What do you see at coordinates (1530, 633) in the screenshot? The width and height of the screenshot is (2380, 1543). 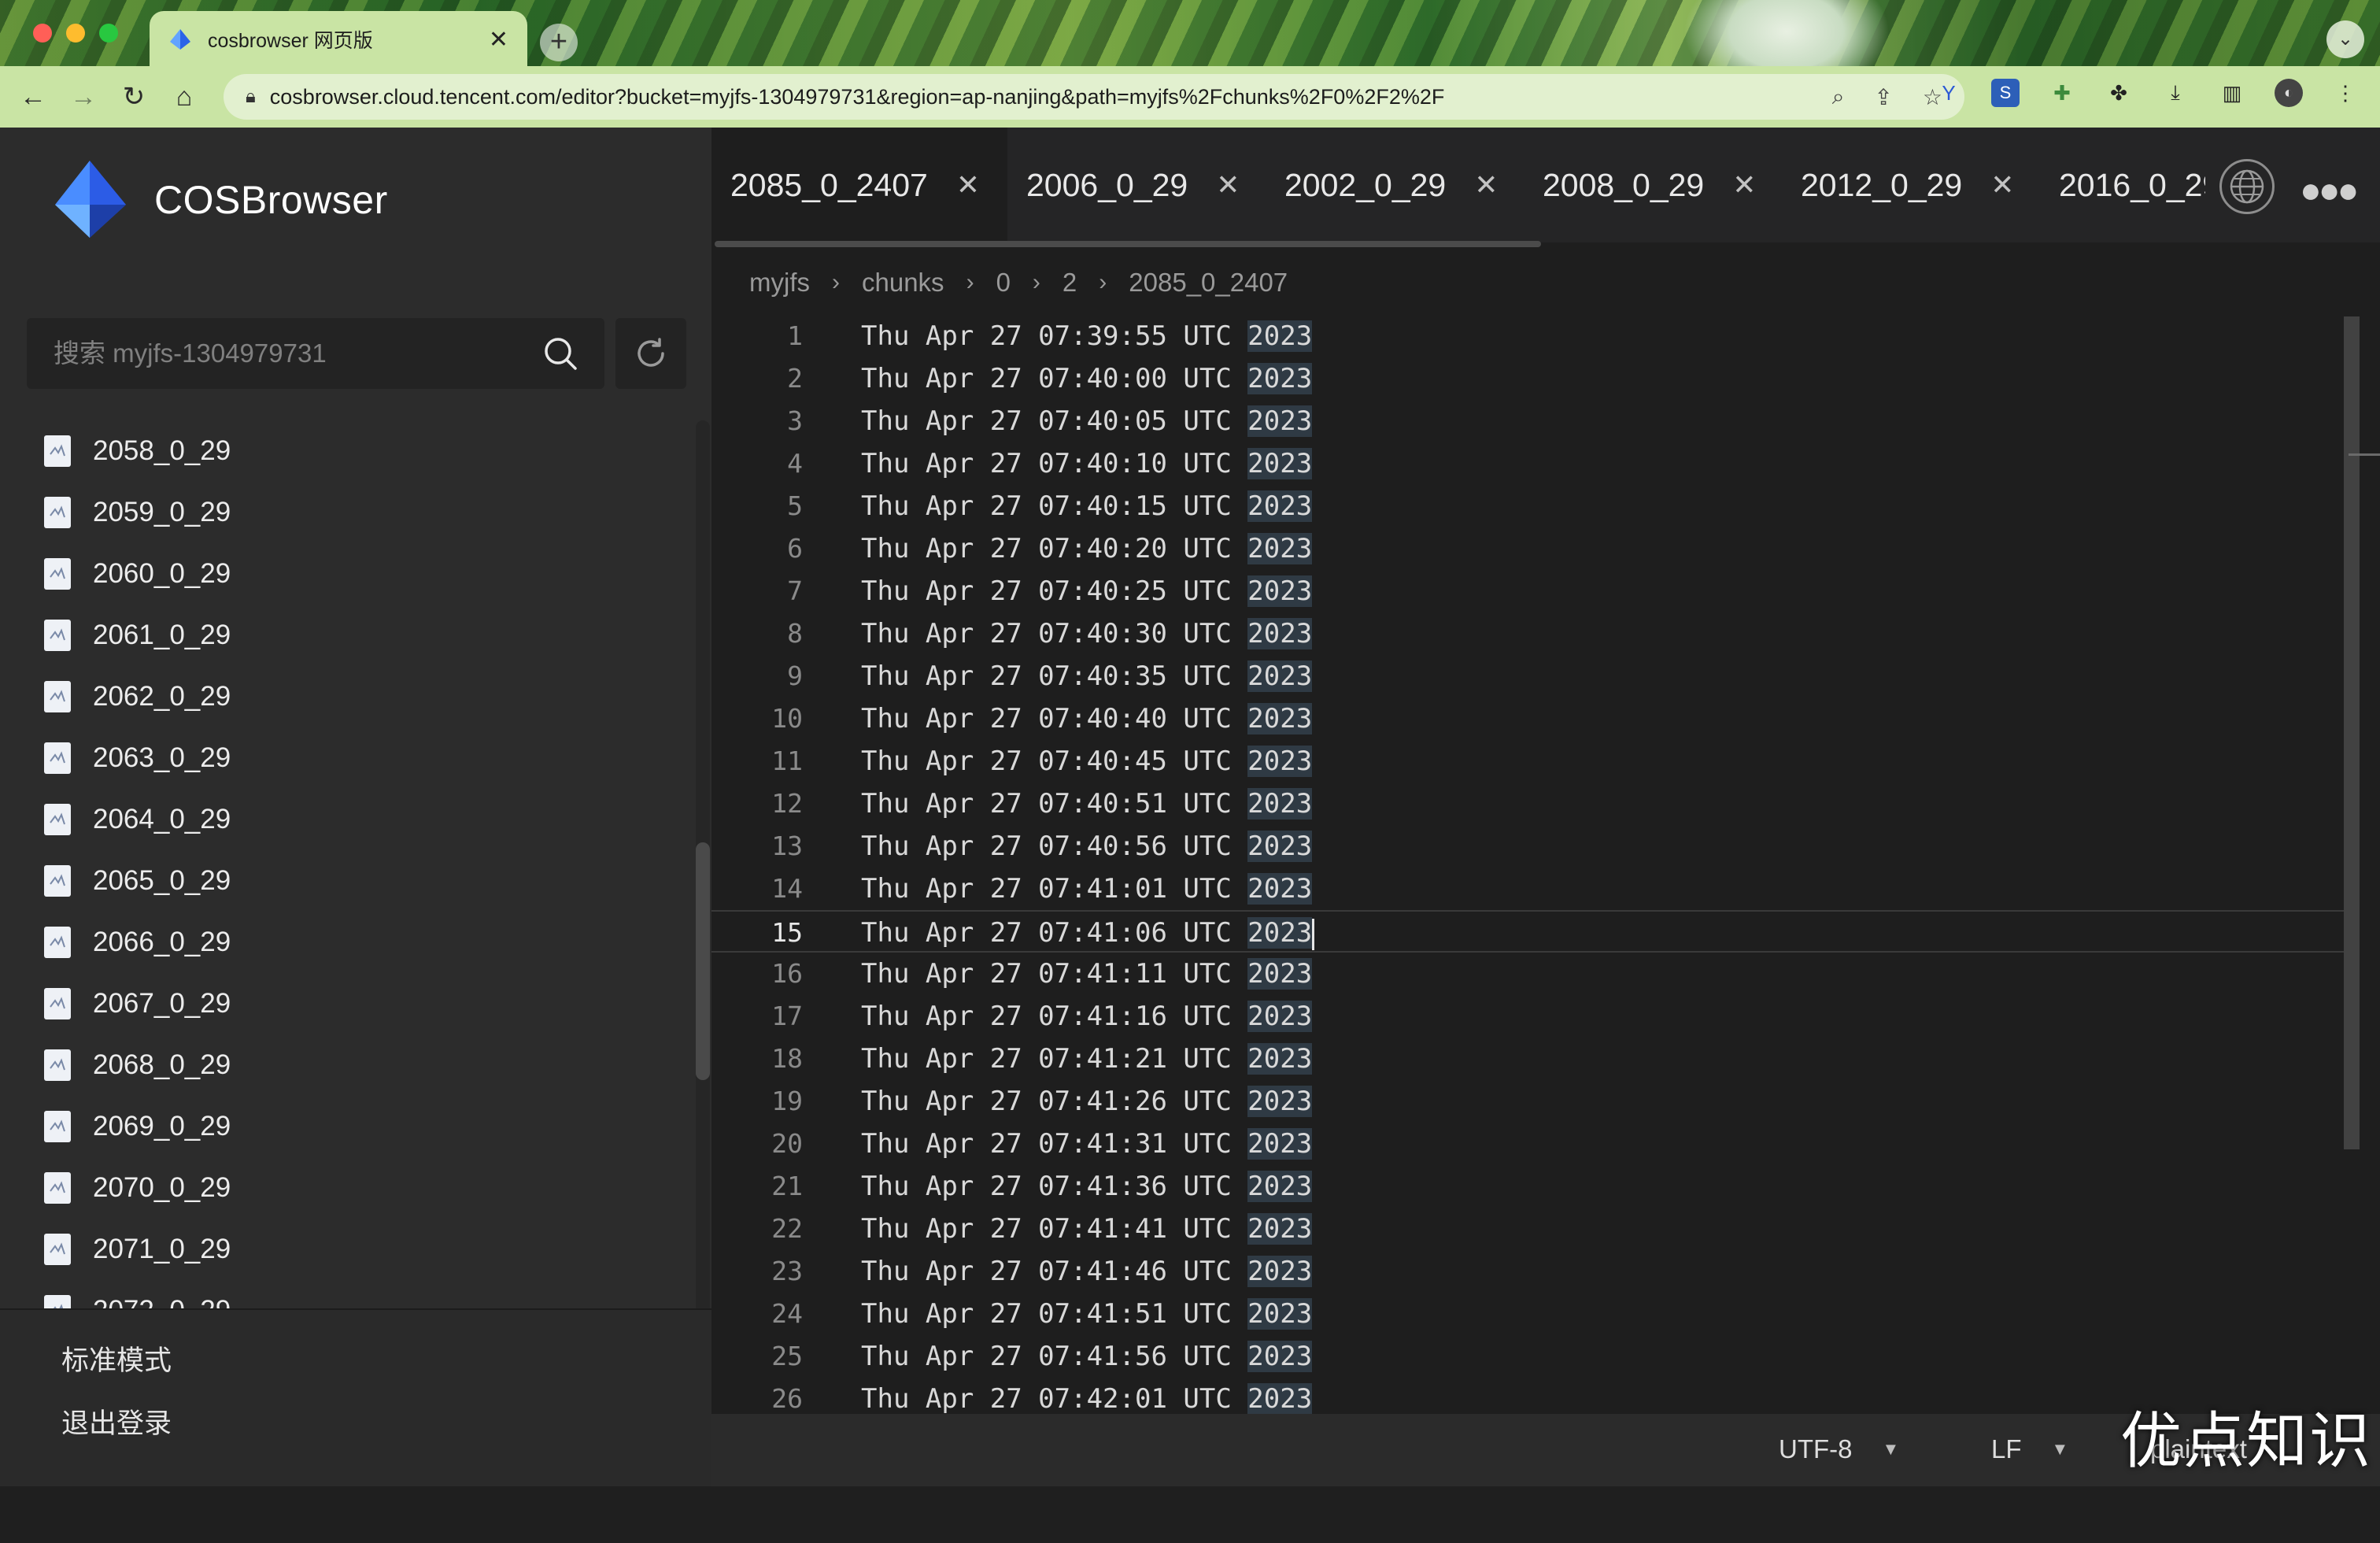 I see `code-line: 8Thu Apr 27 07:40:30 UTC 2023` at bounding box center [1530, 633].